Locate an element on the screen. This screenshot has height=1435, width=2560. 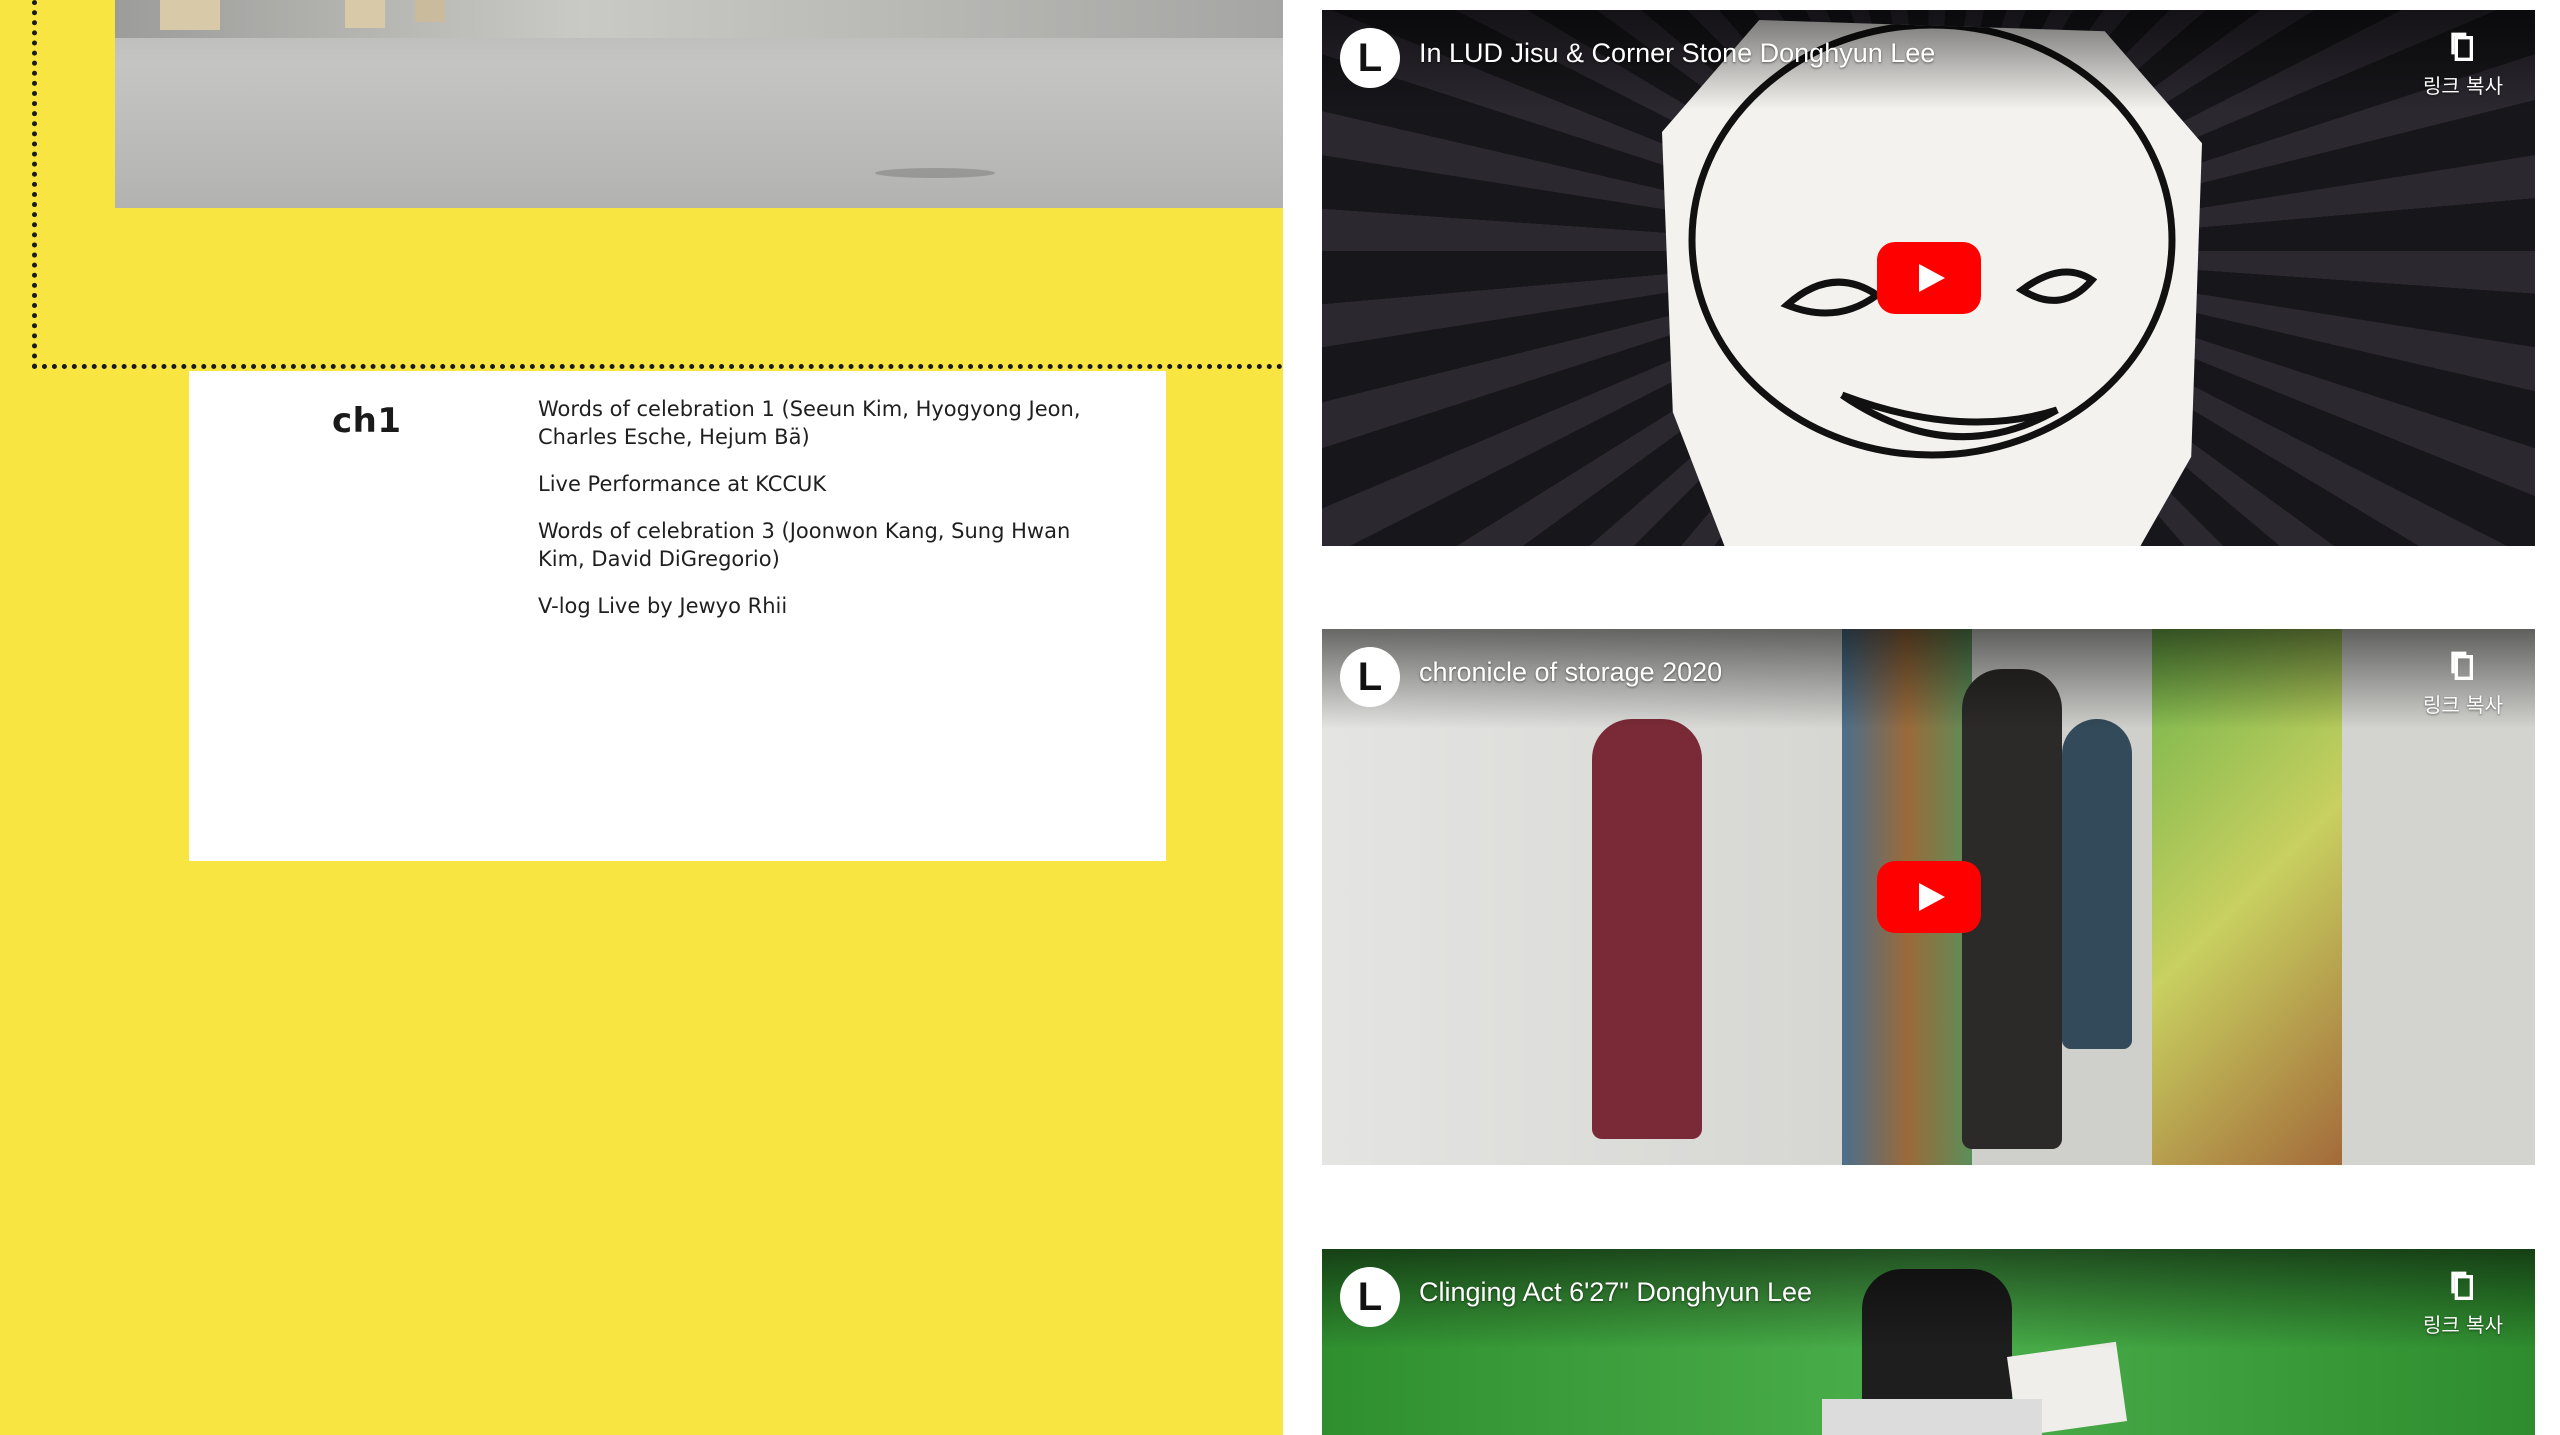
program-item: V-log Live by Jewyo Rhii is located at coordinates (663, 606).